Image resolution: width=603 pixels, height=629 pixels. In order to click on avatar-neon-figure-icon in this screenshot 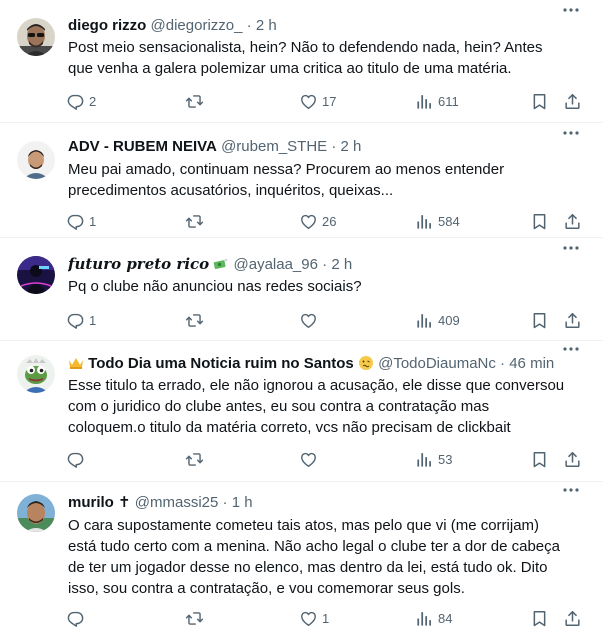, I will do `click(36, 275)`.